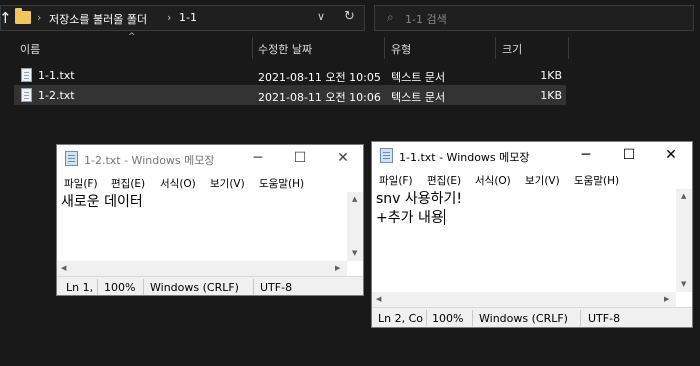  Describe the element at coordinates (512, 49) in the screenshot. I see `column-header-size: 크기` at that location.